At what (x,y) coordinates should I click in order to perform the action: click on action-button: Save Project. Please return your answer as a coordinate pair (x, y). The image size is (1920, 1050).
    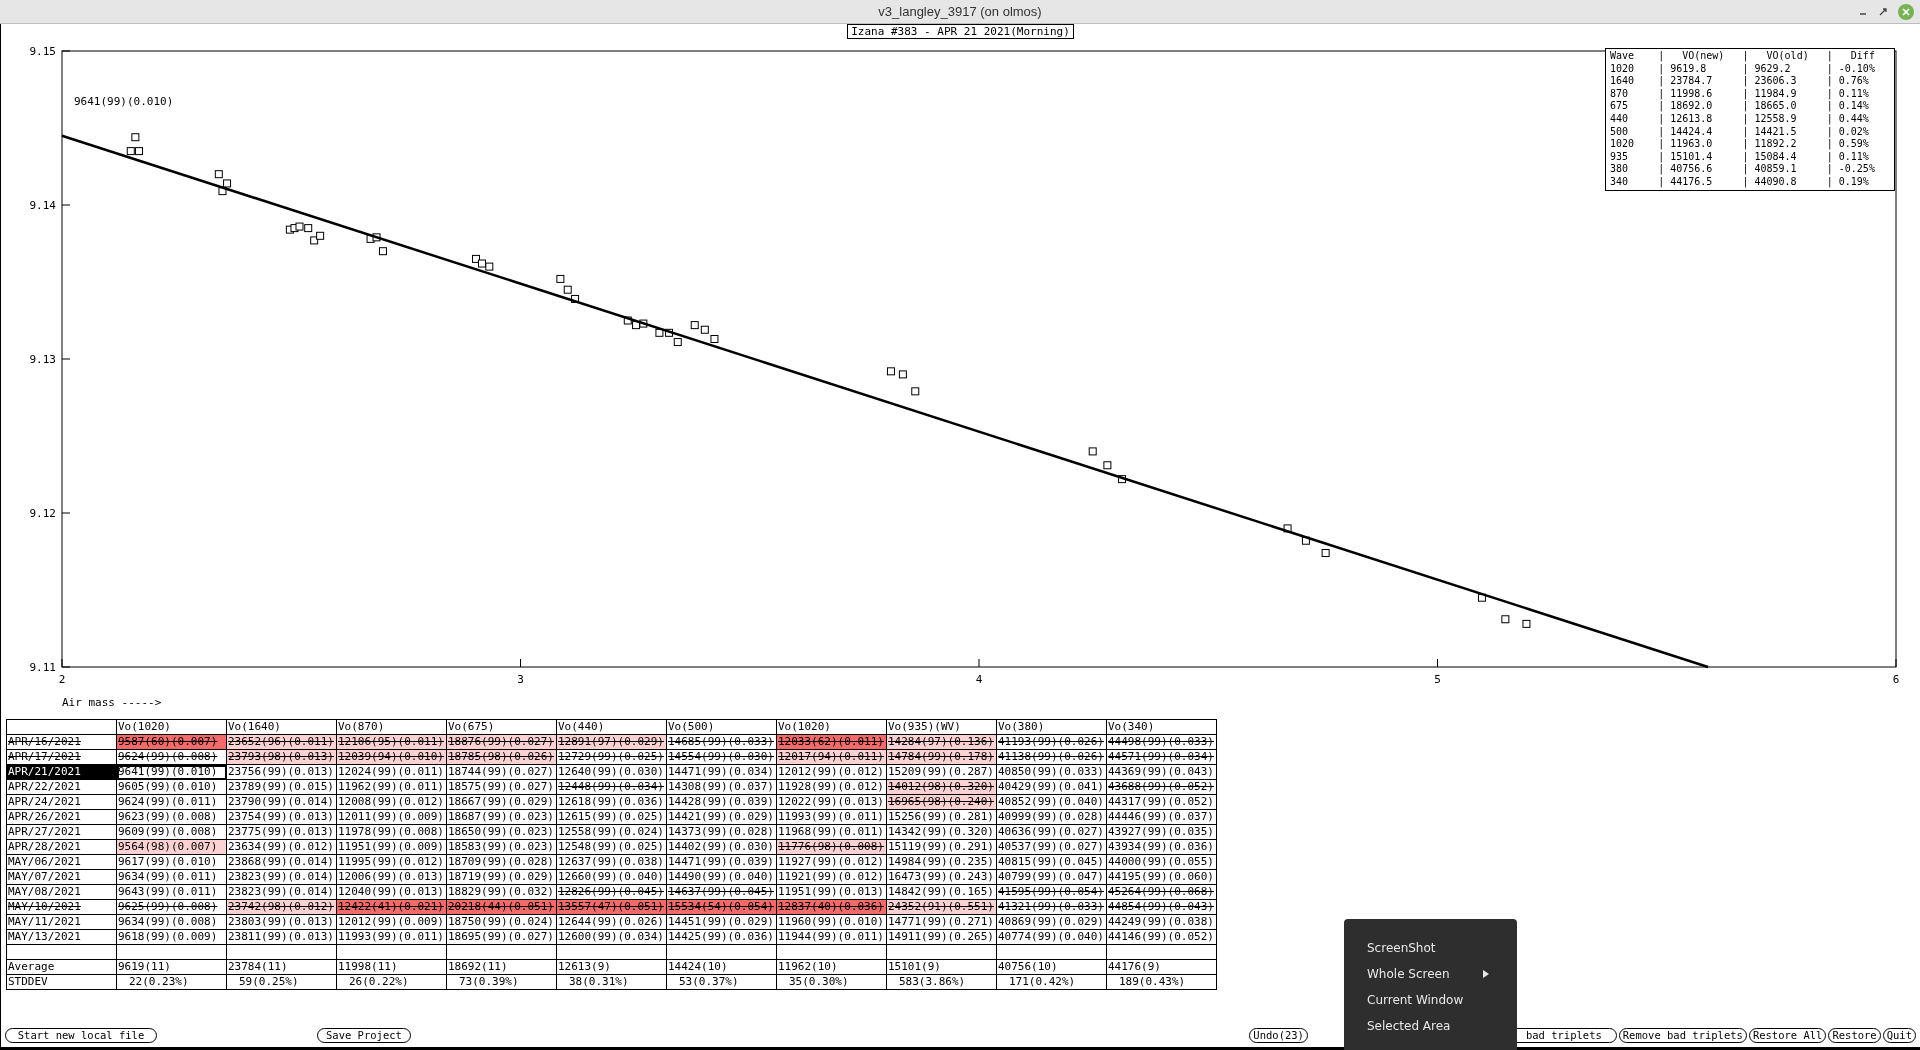
    Looking at the image, I should click on (364, 1035).